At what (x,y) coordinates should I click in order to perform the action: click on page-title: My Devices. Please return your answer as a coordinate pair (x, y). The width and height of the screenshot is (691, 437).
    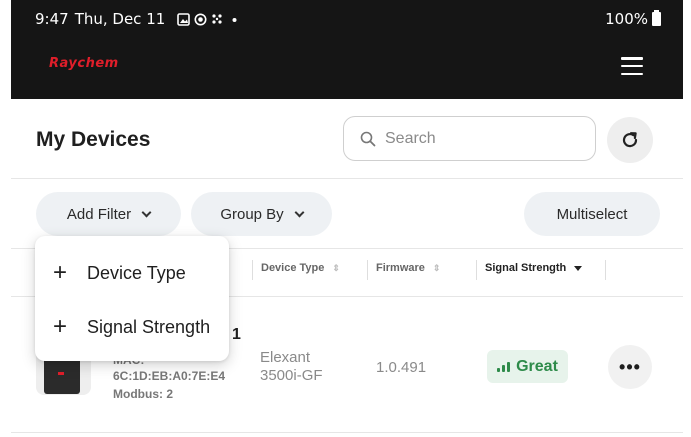
    Looking at the image, I should click on (93, 139).